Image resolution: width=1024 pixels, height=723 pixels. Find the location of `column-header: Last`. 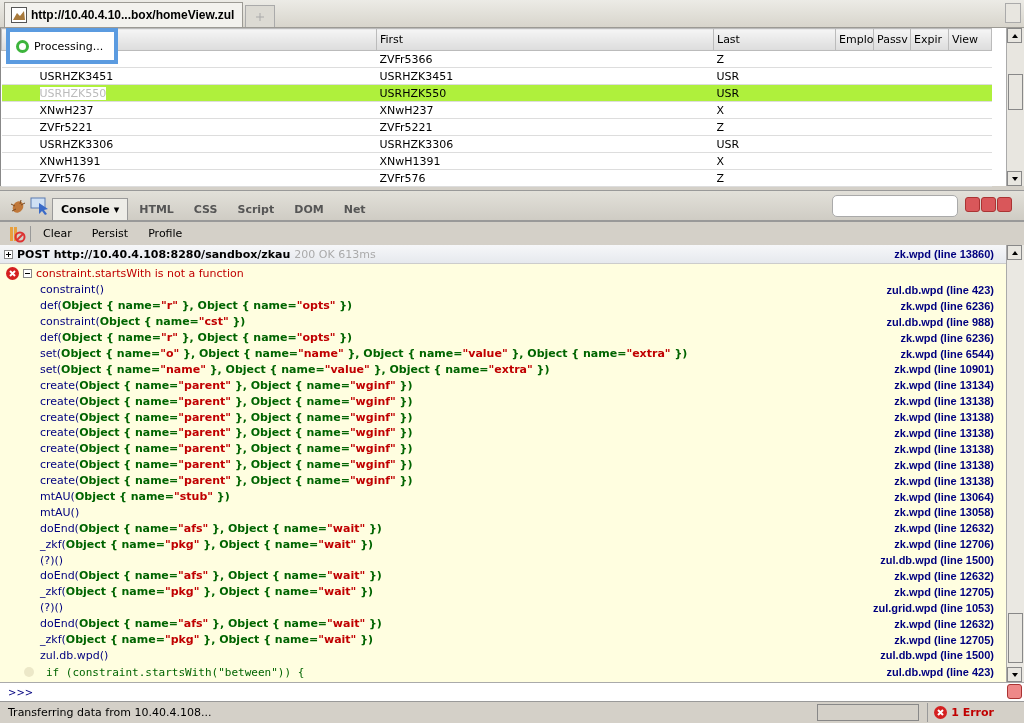

column-header: Last is located at coordinates (774, 39).